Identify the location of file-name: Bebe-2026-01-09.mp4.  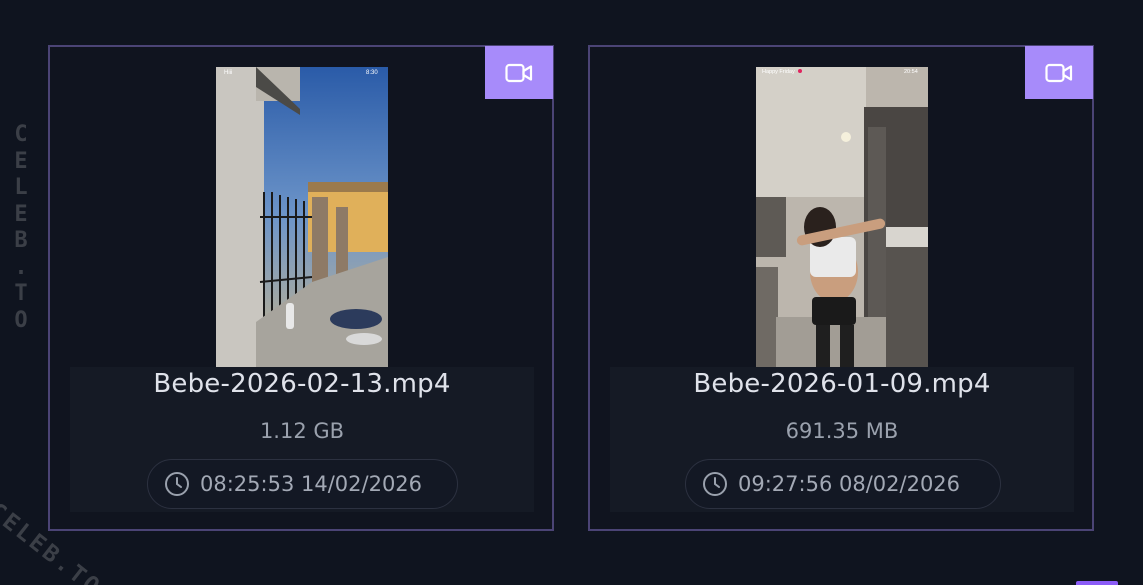
(842, 384).